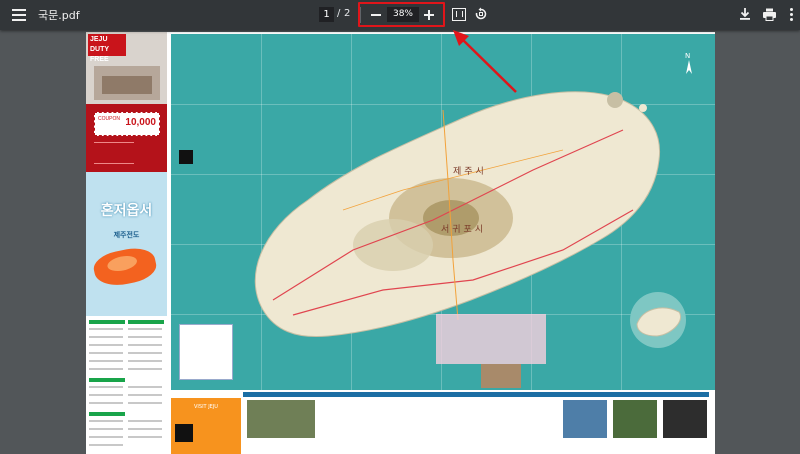  What do you see at coordinates (769, 14) in the screenshot?
I see `print-icon` at bounding box center [769, 14].